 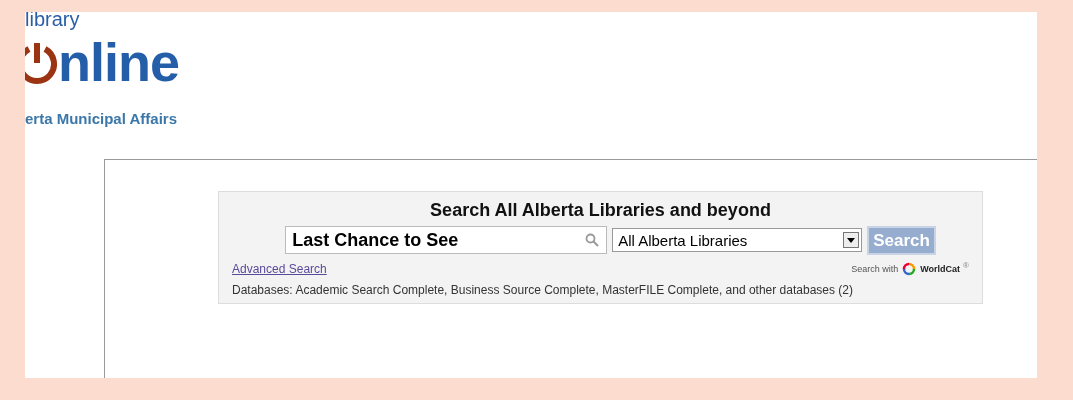 What do you see at coordinates (279, 269) in the screenshot?
I see `advanced-search-link: Advanced Search` at bounding box center [279, 269].